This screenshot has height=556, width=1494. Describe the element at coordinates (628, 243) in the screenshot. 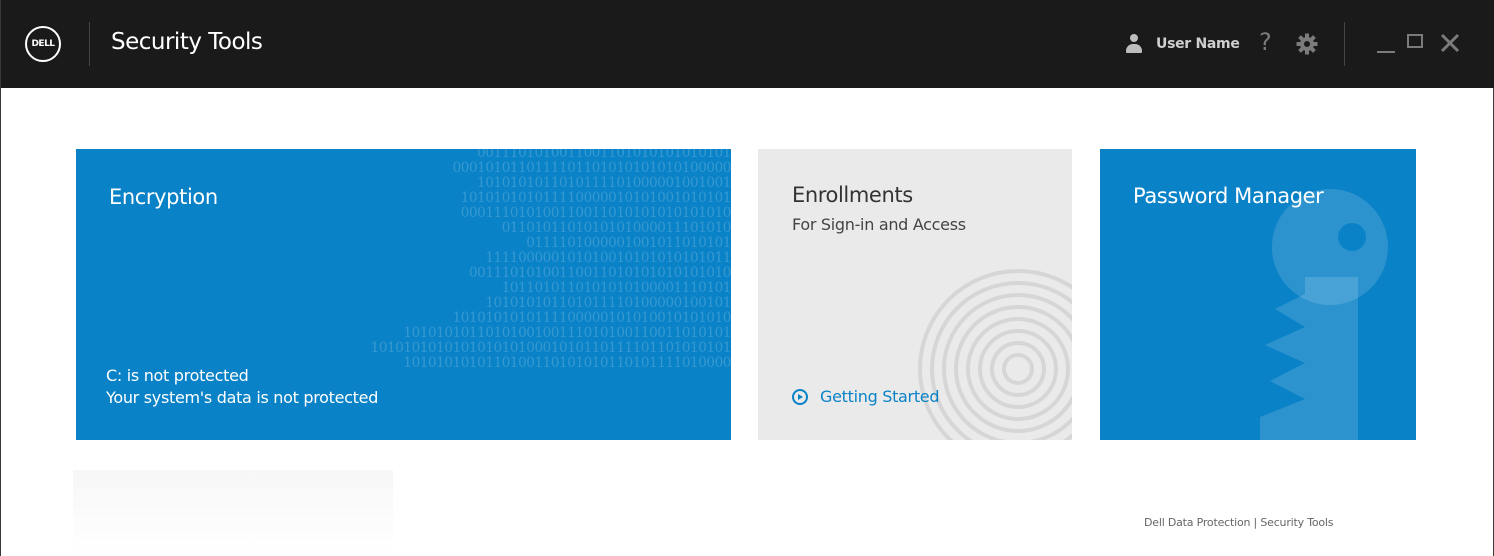

I see `binary-row: 0111101000001001011010101` at that location.